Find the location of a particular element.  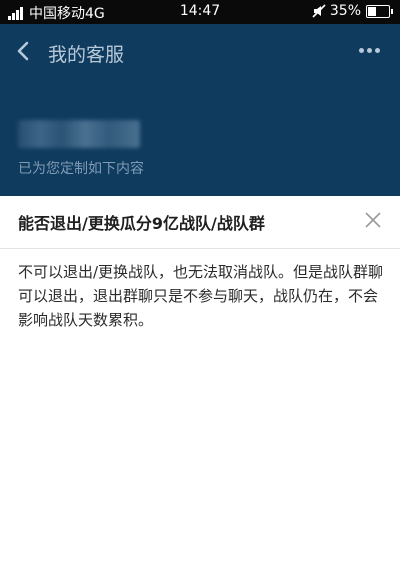

battery-icon is located at coordinates (379, 11).